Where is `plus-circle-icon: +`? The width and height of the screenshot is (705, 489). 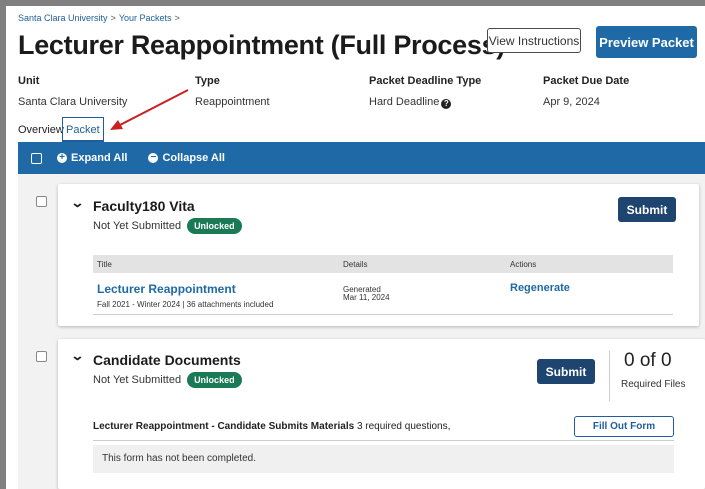 plus-circle-icon: + is located at coordinates (62, 158).